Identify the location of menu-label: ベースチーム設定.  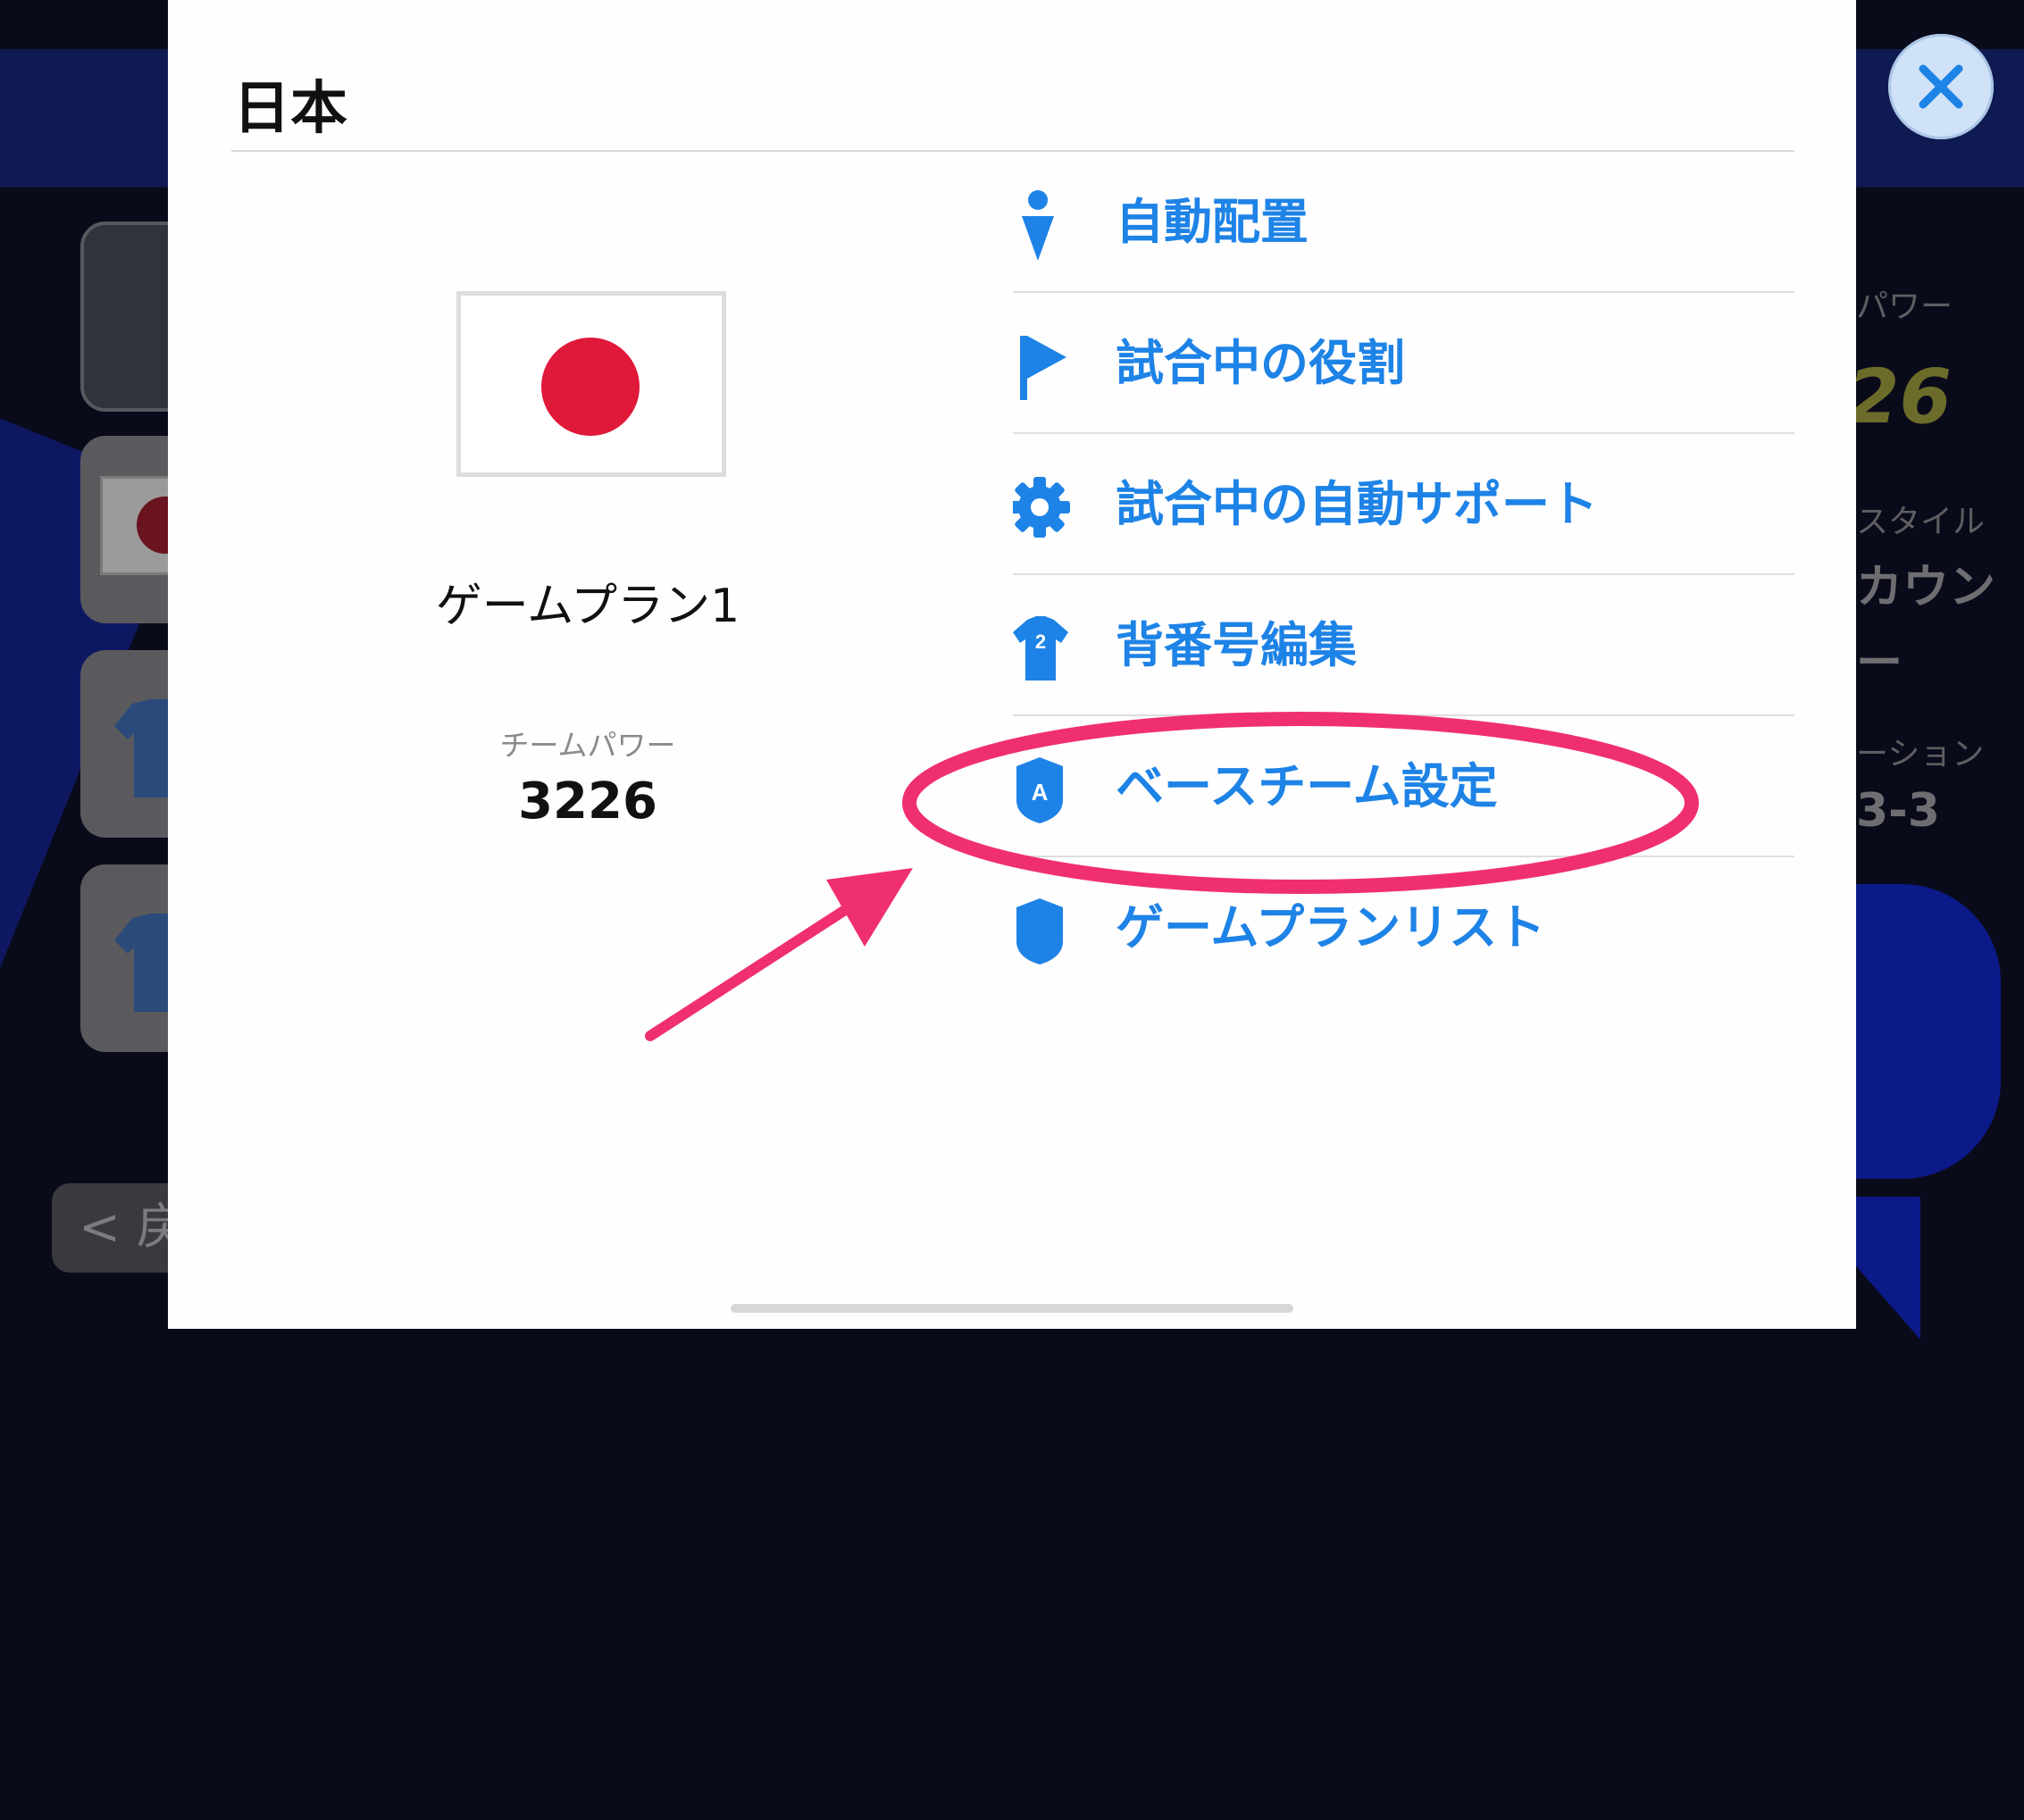
(1307, 786).